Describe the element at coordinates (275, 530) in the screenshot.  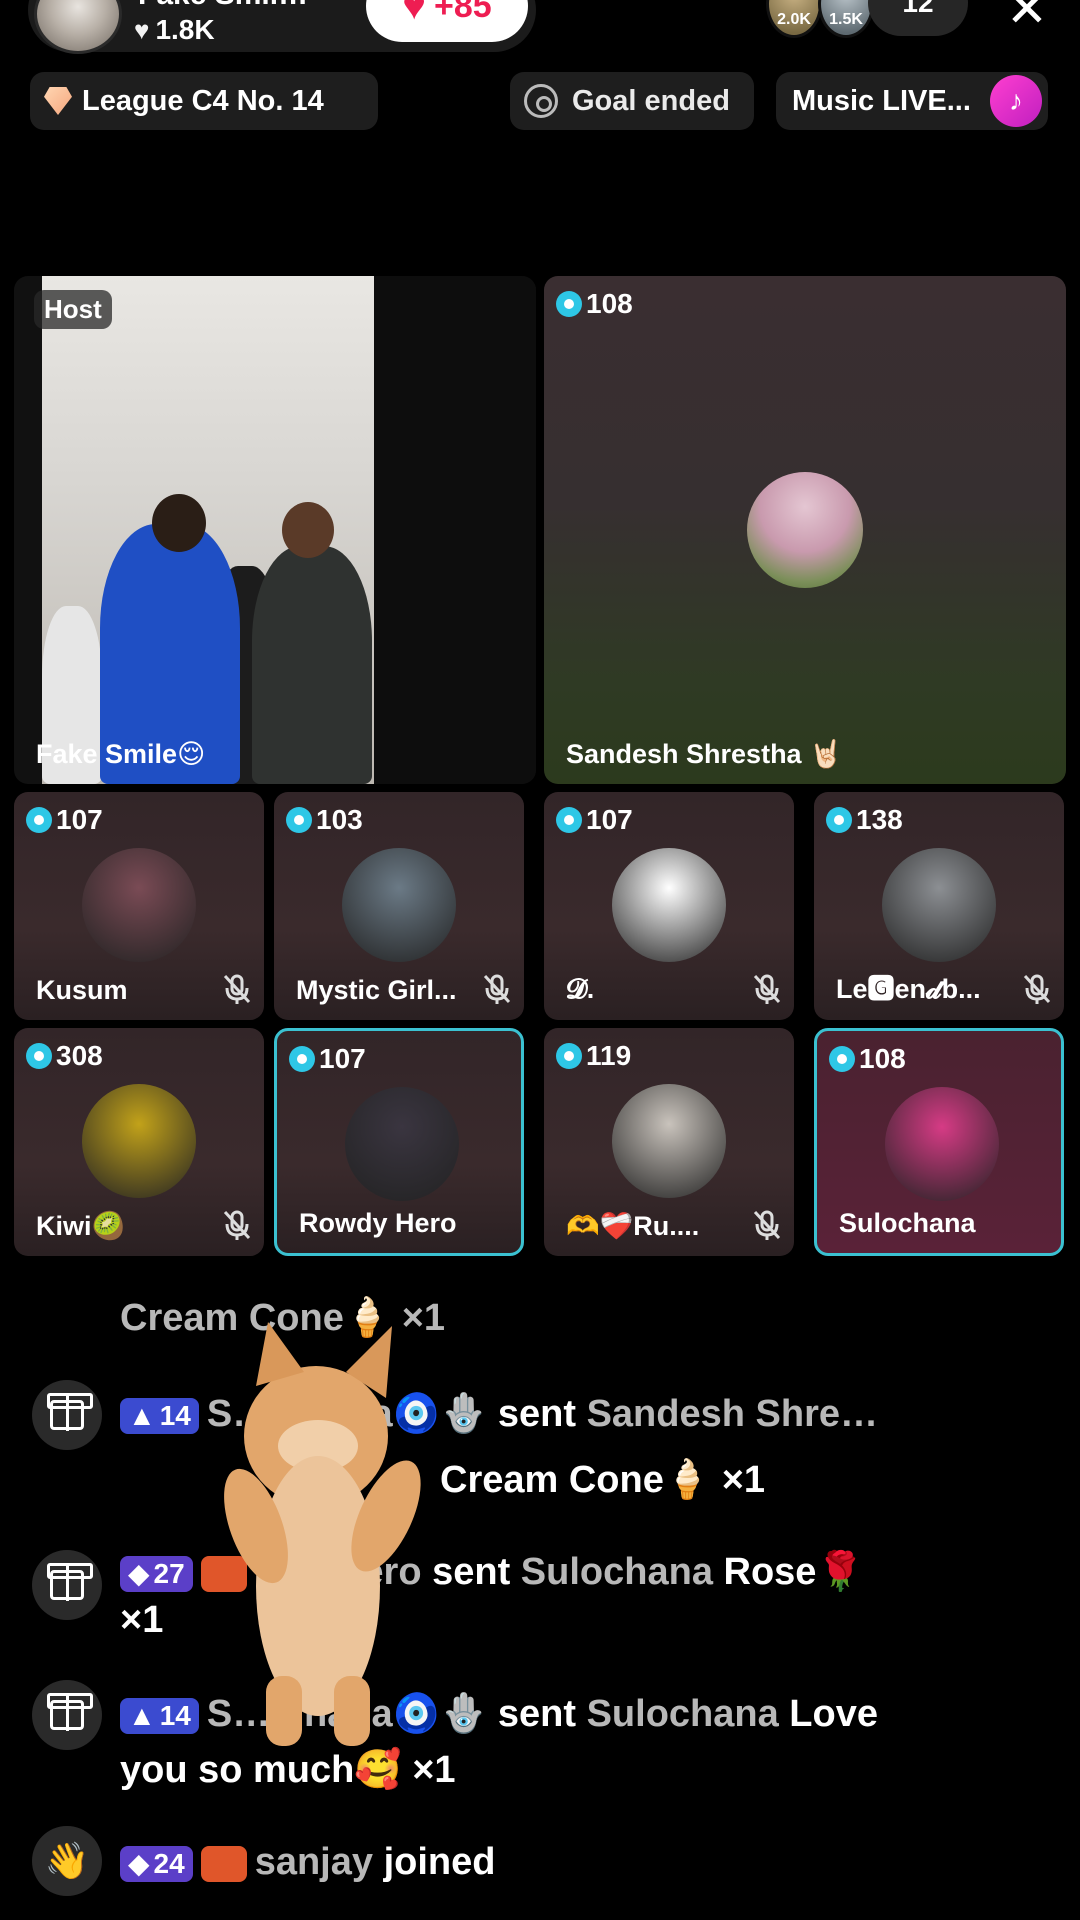
I see `host-video-tile: Host Fake Smile😌` at that location.